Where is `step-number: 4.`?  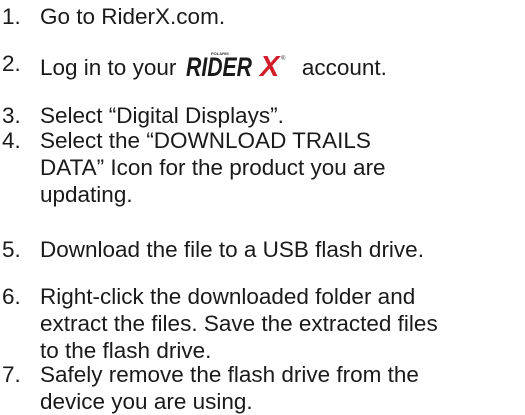 step-number: 4. is located at coordinates (11, 140).